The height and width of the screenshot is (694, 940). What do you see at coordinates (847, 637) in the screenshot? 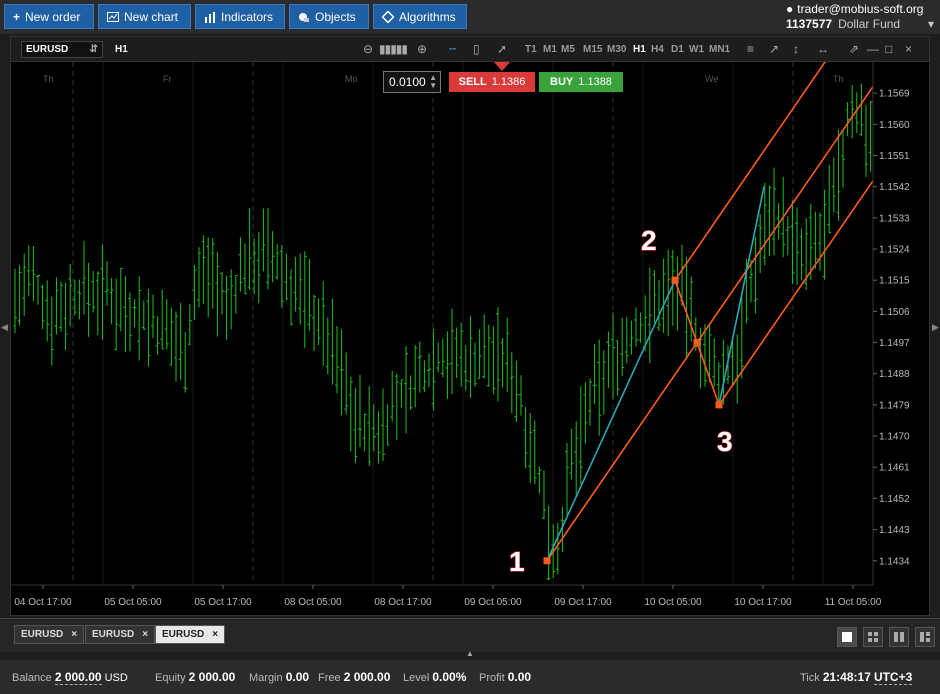
I see `layout-single-icon` at bounding box center [847, 637].